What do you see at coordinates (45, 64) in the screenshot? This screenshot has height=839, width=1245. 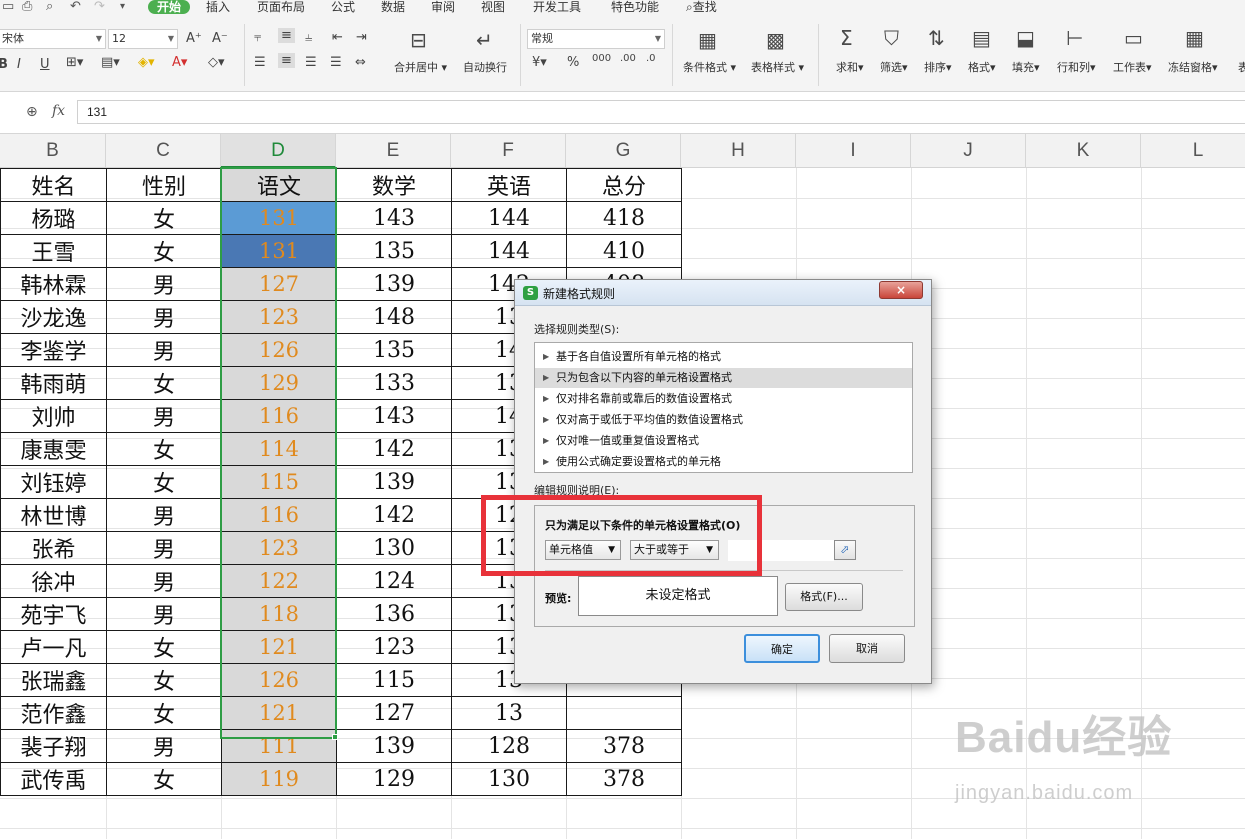 I see `underline-icon: U` at bounding box center [45, 64].